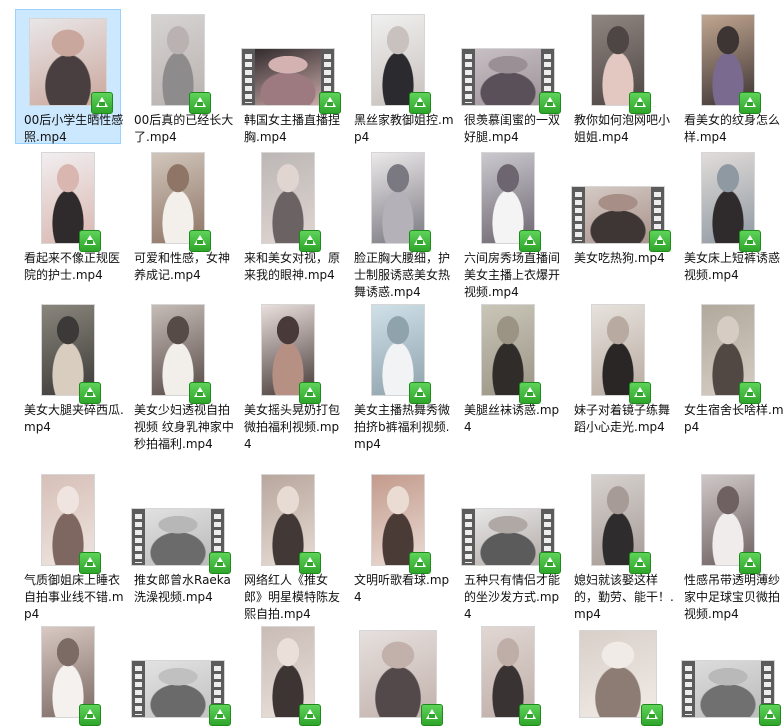  Describe the element at coordinates (732, 597) in the screenshot. I see `file-name: 性感吊带透明薄纱家中足球宝贝微拍视频.mp4` at that location.